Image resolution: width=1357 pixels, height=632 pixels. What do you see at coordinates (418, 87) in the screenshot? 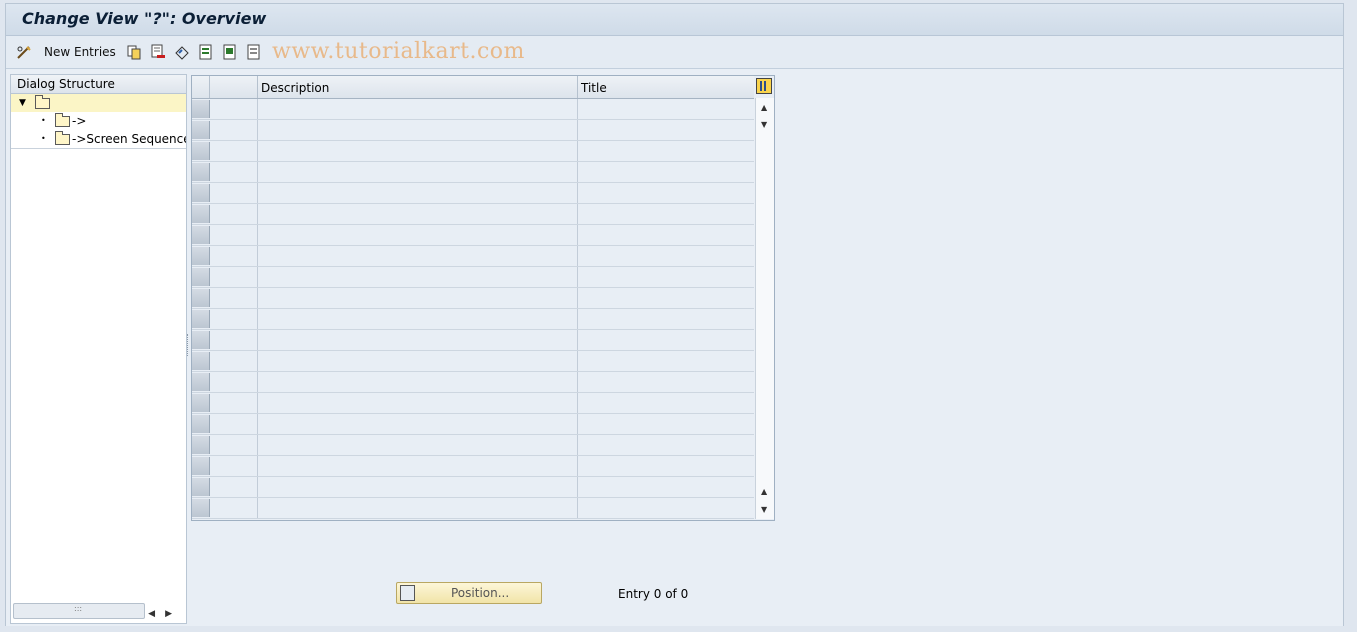
I see `column-header-description: Description` at bounding box center [418, 87].